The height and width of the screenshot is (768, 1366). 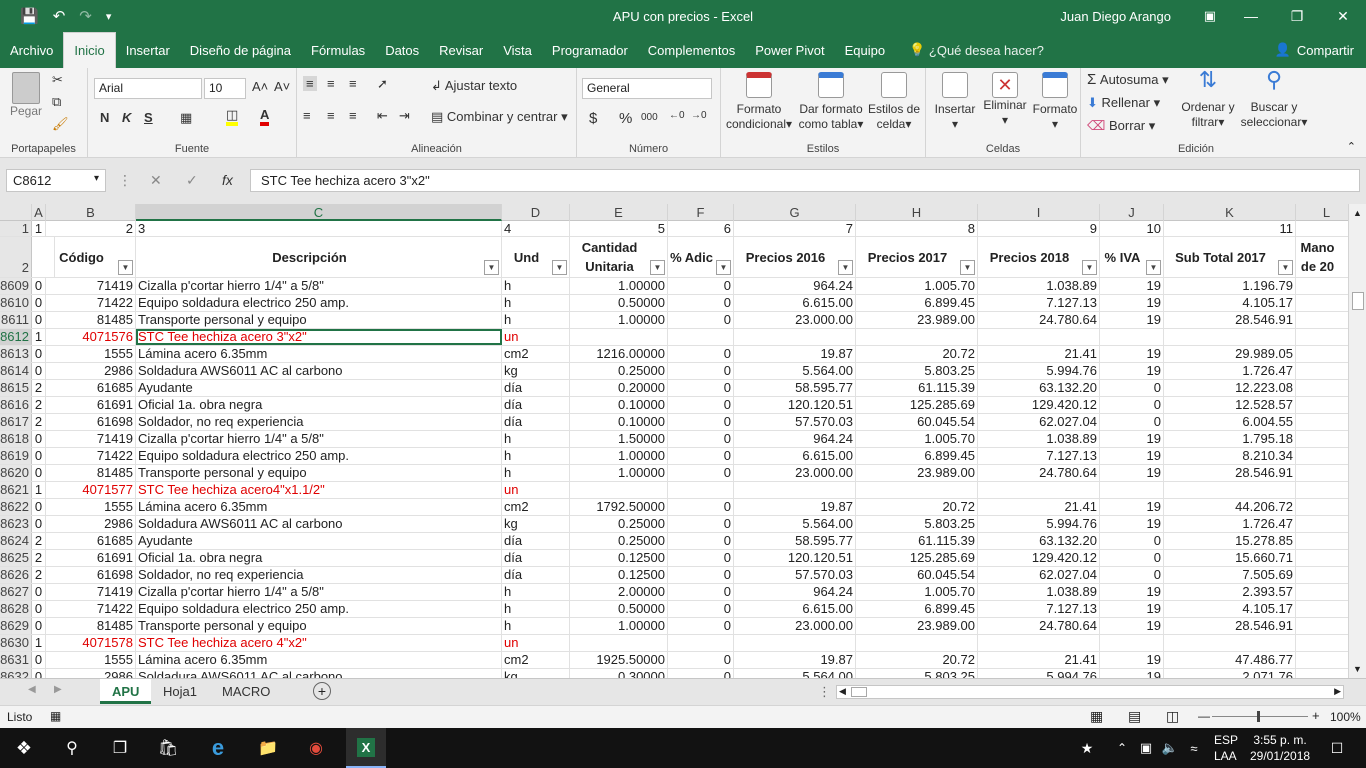 What do you see at coordinates (319, 286) in the screenshot?
I see `cell: Cizalla p'cortar hierro 1/4" a 5/8"` at bounding box center [319, 286].